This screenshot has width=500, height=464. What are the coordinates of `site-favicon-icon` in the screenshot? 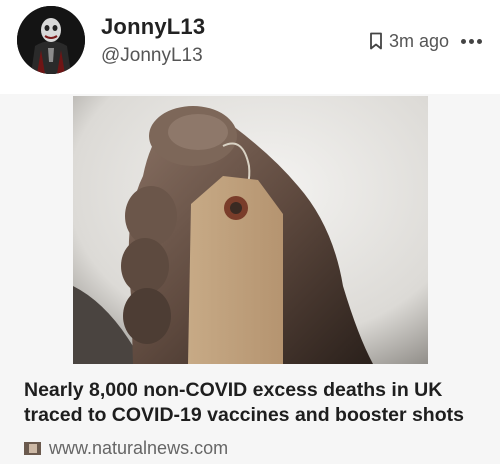 It's located at (32, 448).